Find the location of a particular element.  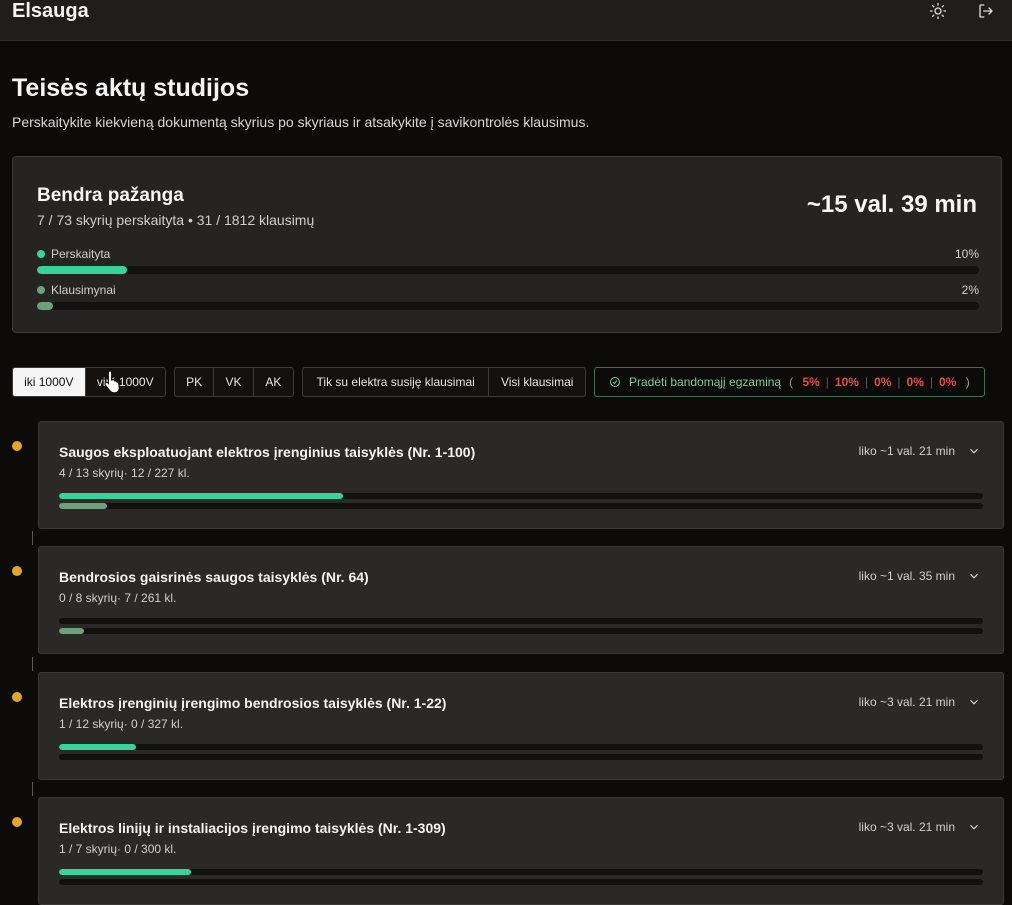

sun-icon is located at coordinates (938, 11).